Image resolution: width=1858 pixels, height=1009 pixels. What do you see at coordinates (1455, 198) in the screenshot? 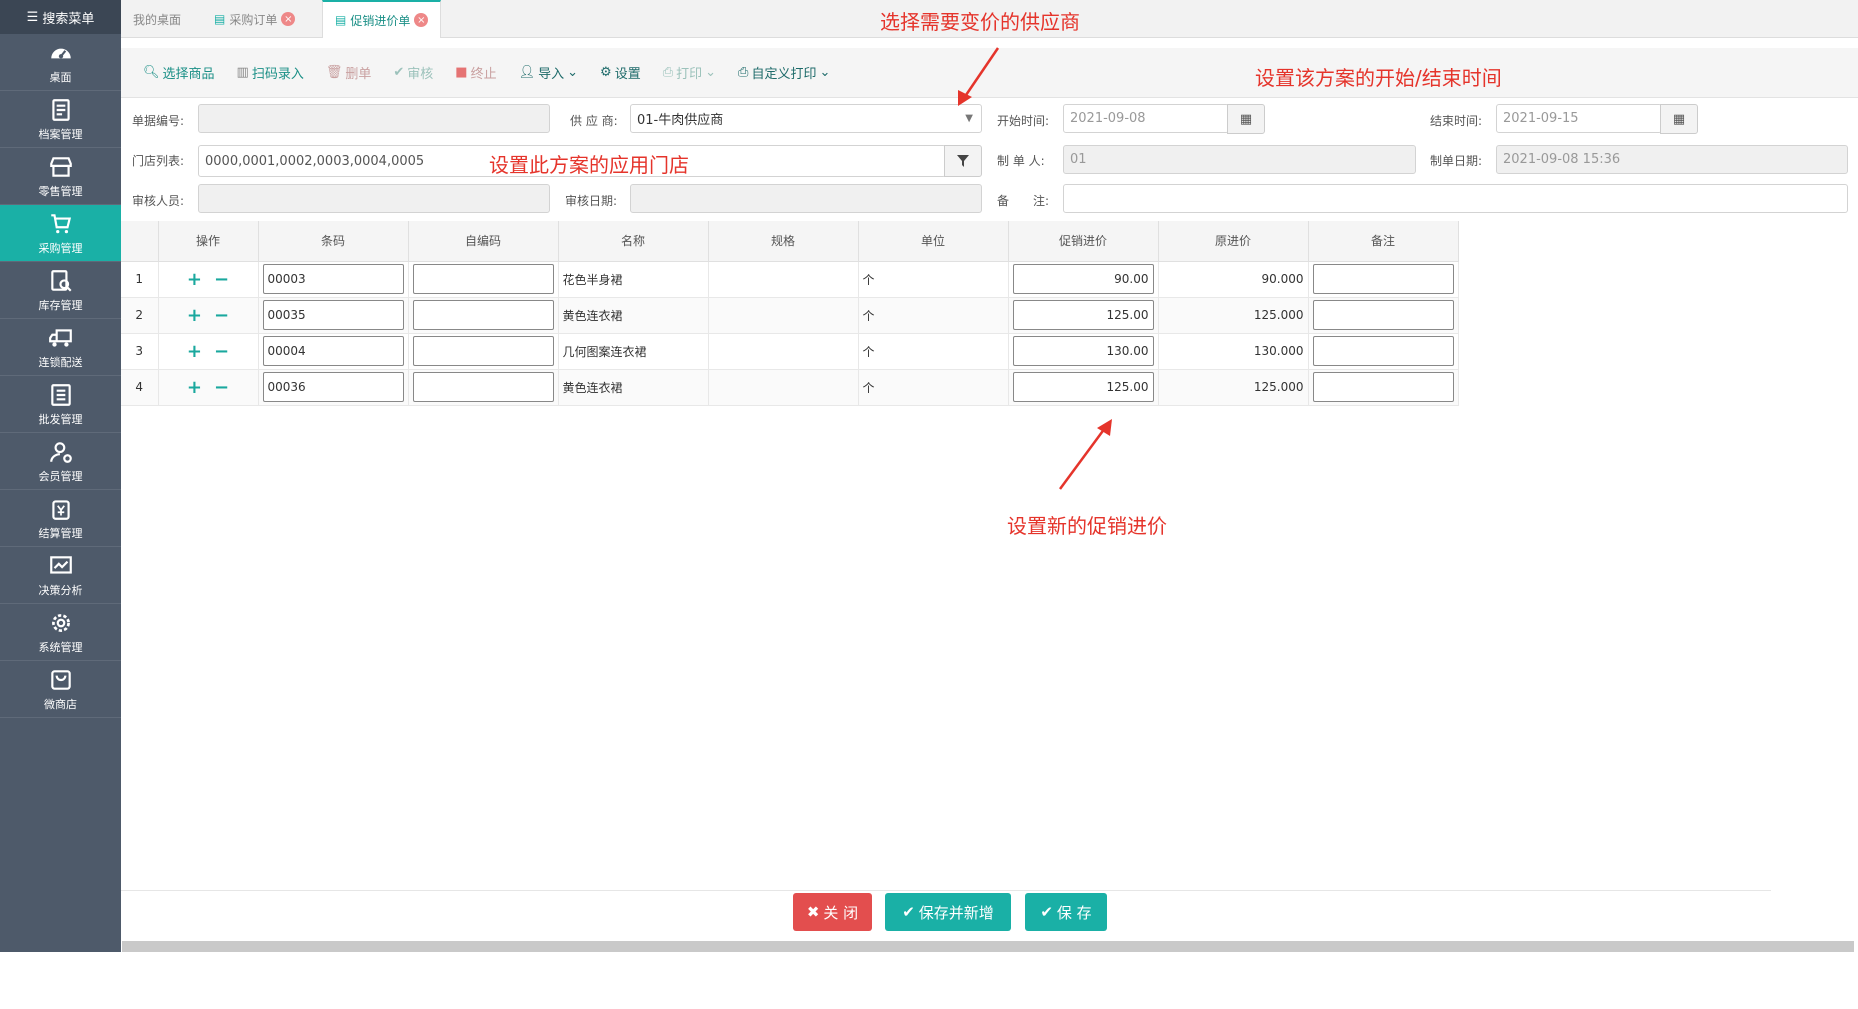
I see `remark-input` at bounding box center [1455, 198].